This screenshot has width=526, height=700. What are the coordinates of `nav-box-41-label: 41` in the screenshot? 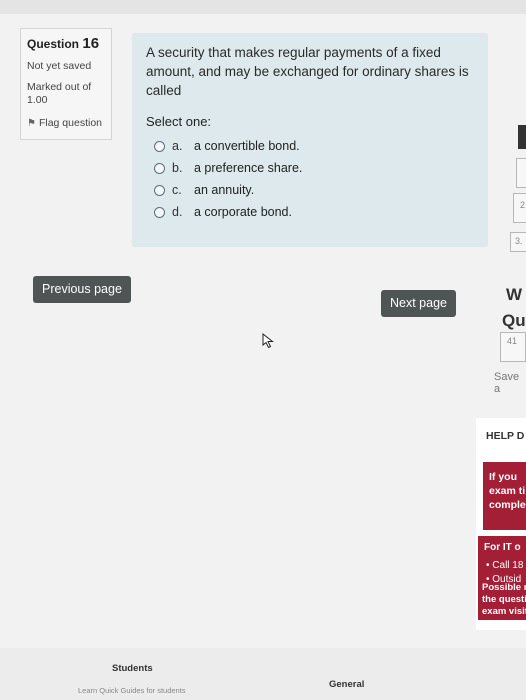 It's located at (512, 341).